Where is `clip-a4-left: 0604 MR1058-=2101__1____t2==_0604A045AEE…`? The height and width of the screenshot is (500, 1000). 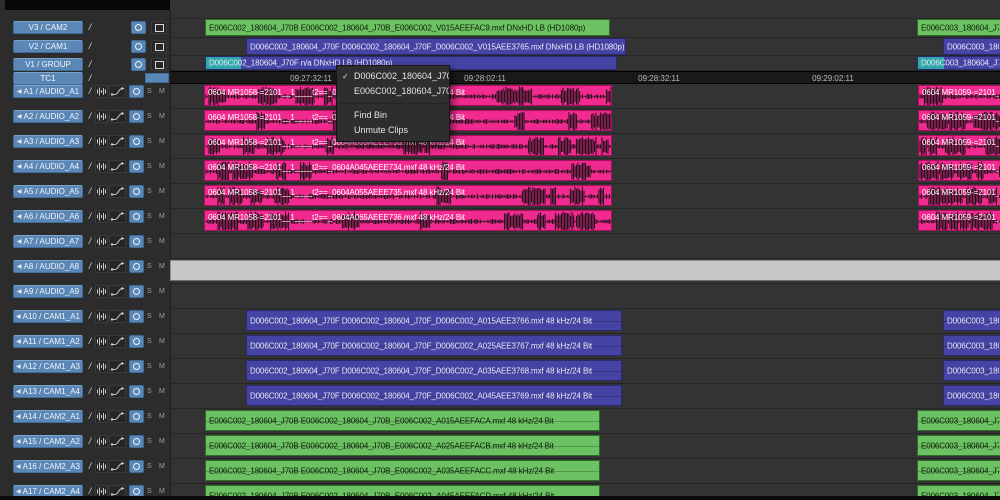
clip-a4-left: 0604 MR1058-=2101__1____t2==_0604A045AEE… is located at coordinates (408, 170).